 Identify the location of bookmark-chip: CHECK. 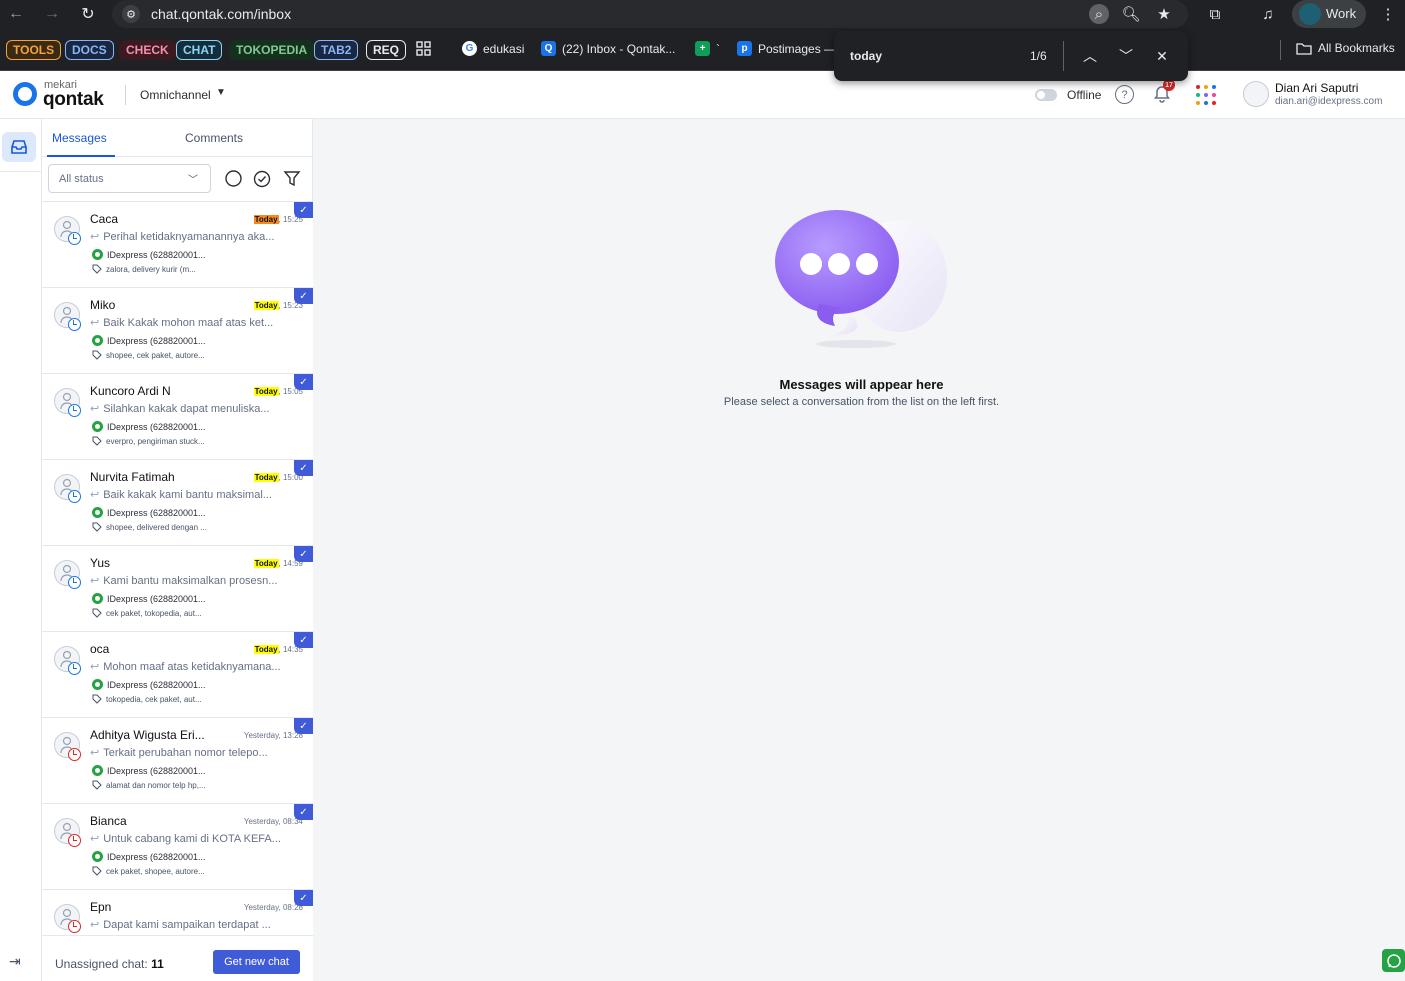
(147, 50).